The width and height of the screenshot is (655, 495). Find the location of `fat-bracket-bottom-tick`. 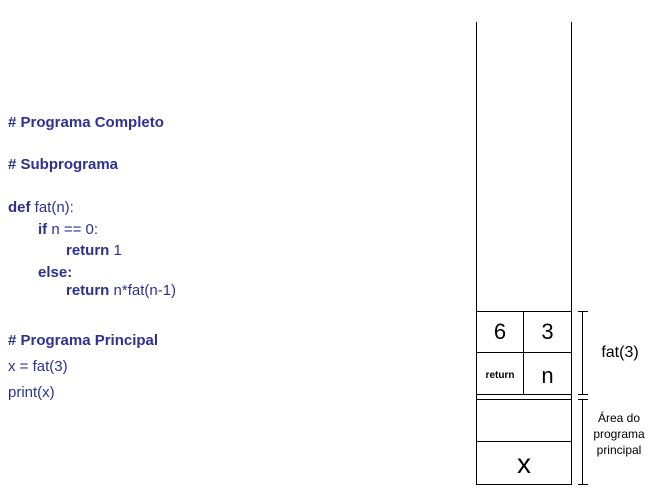

fat-bracket-bottom-tick is located at coordinates (583, 394).